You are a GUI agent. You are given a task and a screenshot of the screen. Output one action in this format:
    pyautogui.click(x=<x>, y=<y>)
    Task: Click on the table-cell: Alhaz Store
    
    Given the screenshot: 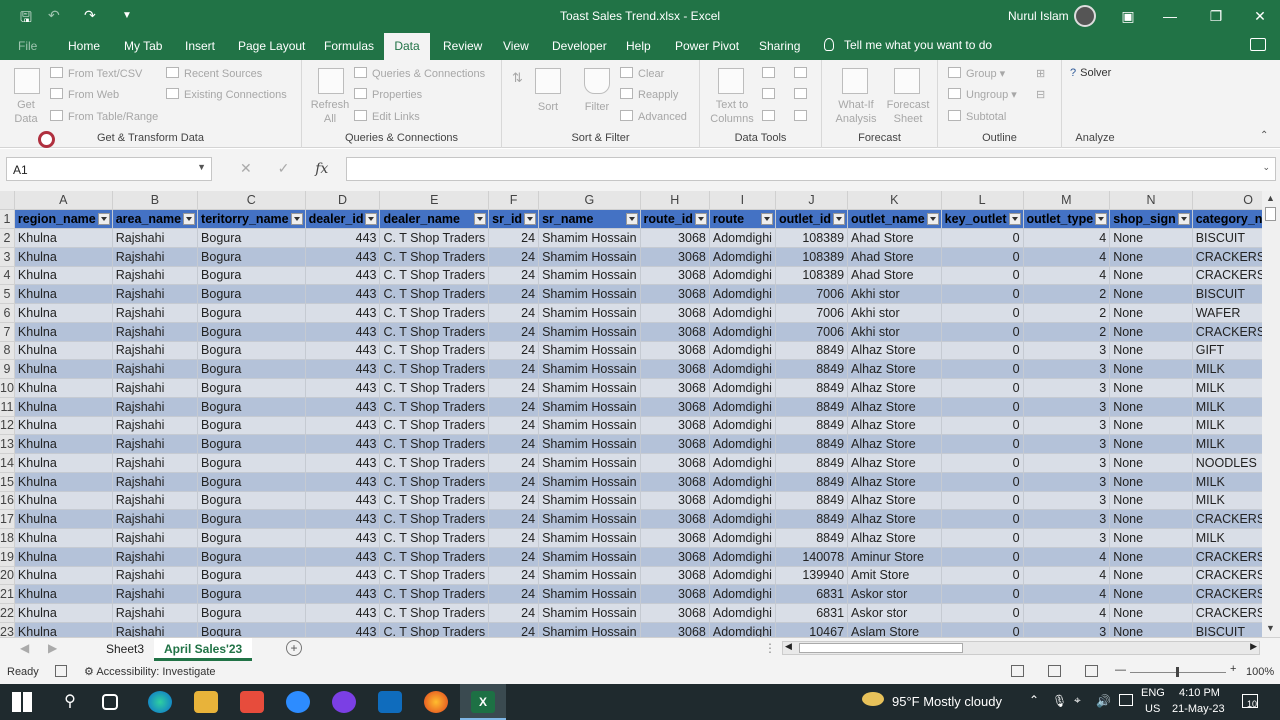 What is the action you would take?
    pyautogui.click(x=894, y=369)
    